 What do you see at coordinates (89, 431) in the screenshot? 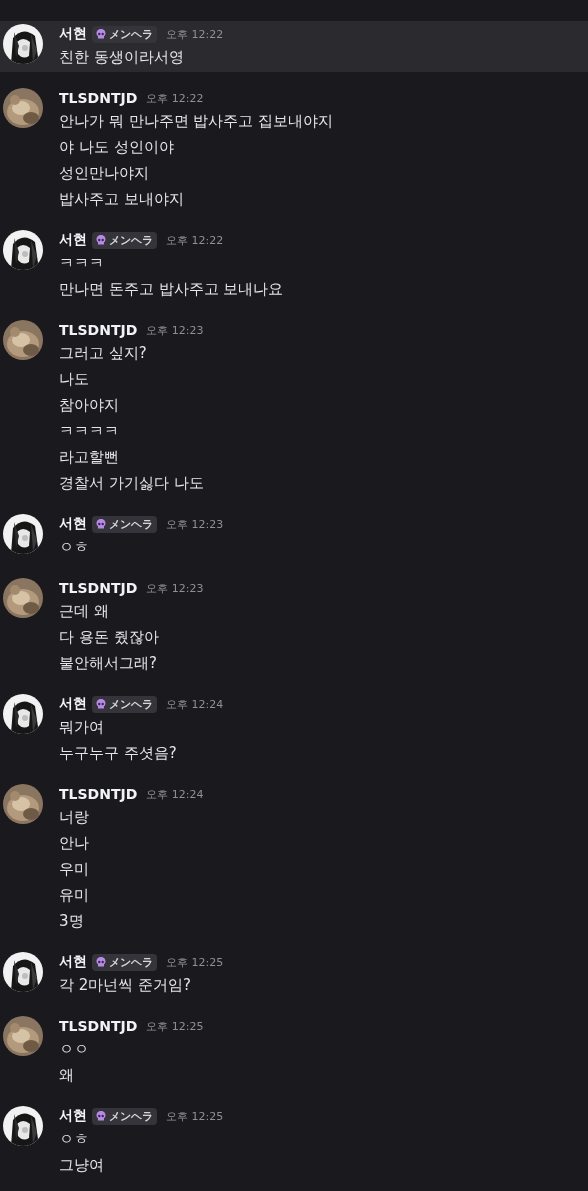
I see `message-text: ㅋㅋㅋㅋ` at bounding box center [89, 431].